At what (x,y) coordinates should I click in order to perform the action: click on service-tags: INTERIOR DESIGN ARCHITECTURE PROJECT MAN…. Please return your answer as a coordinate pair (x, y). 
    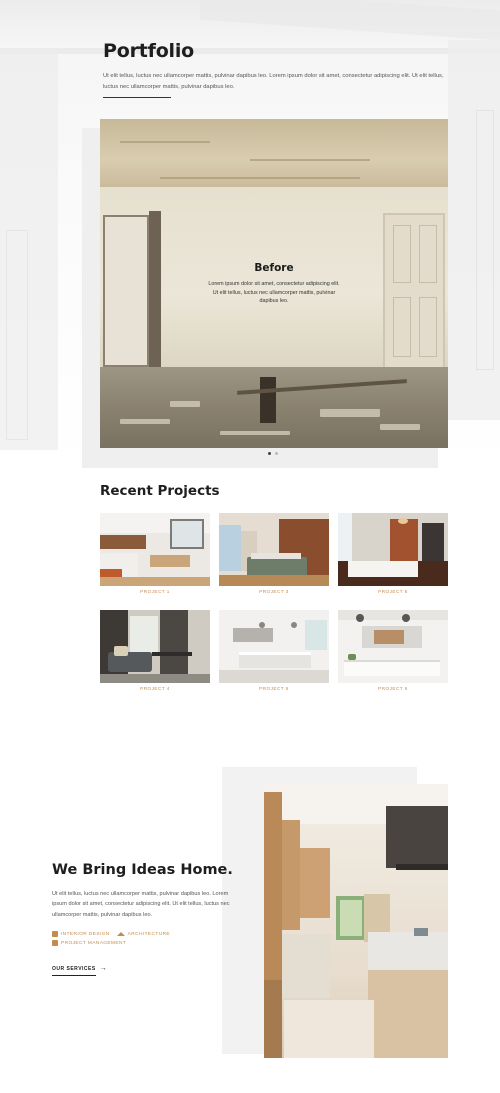
    Looking at the image, I should click on (142, 940).